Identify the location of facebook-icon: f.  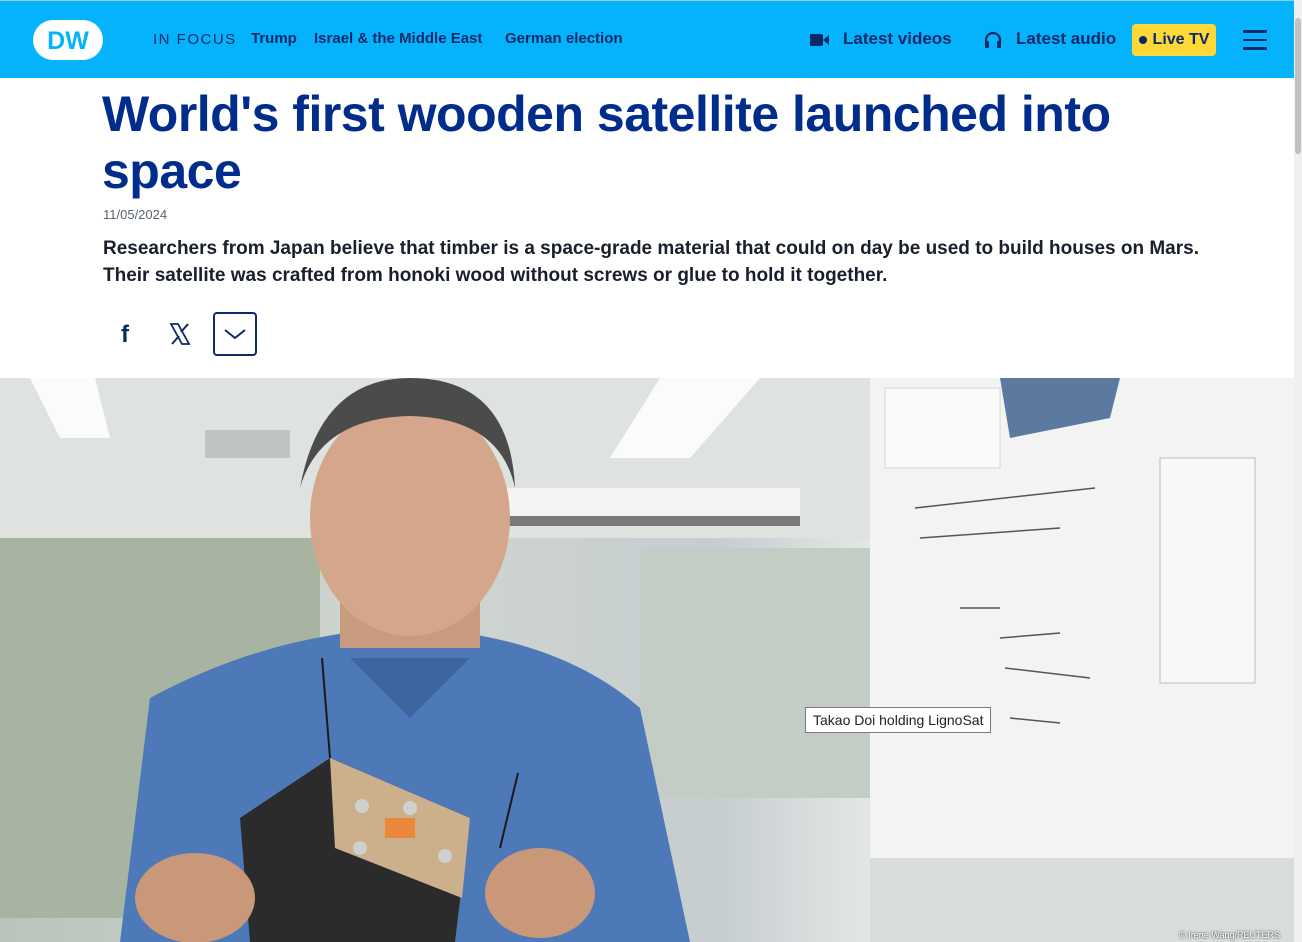
(125, 334).